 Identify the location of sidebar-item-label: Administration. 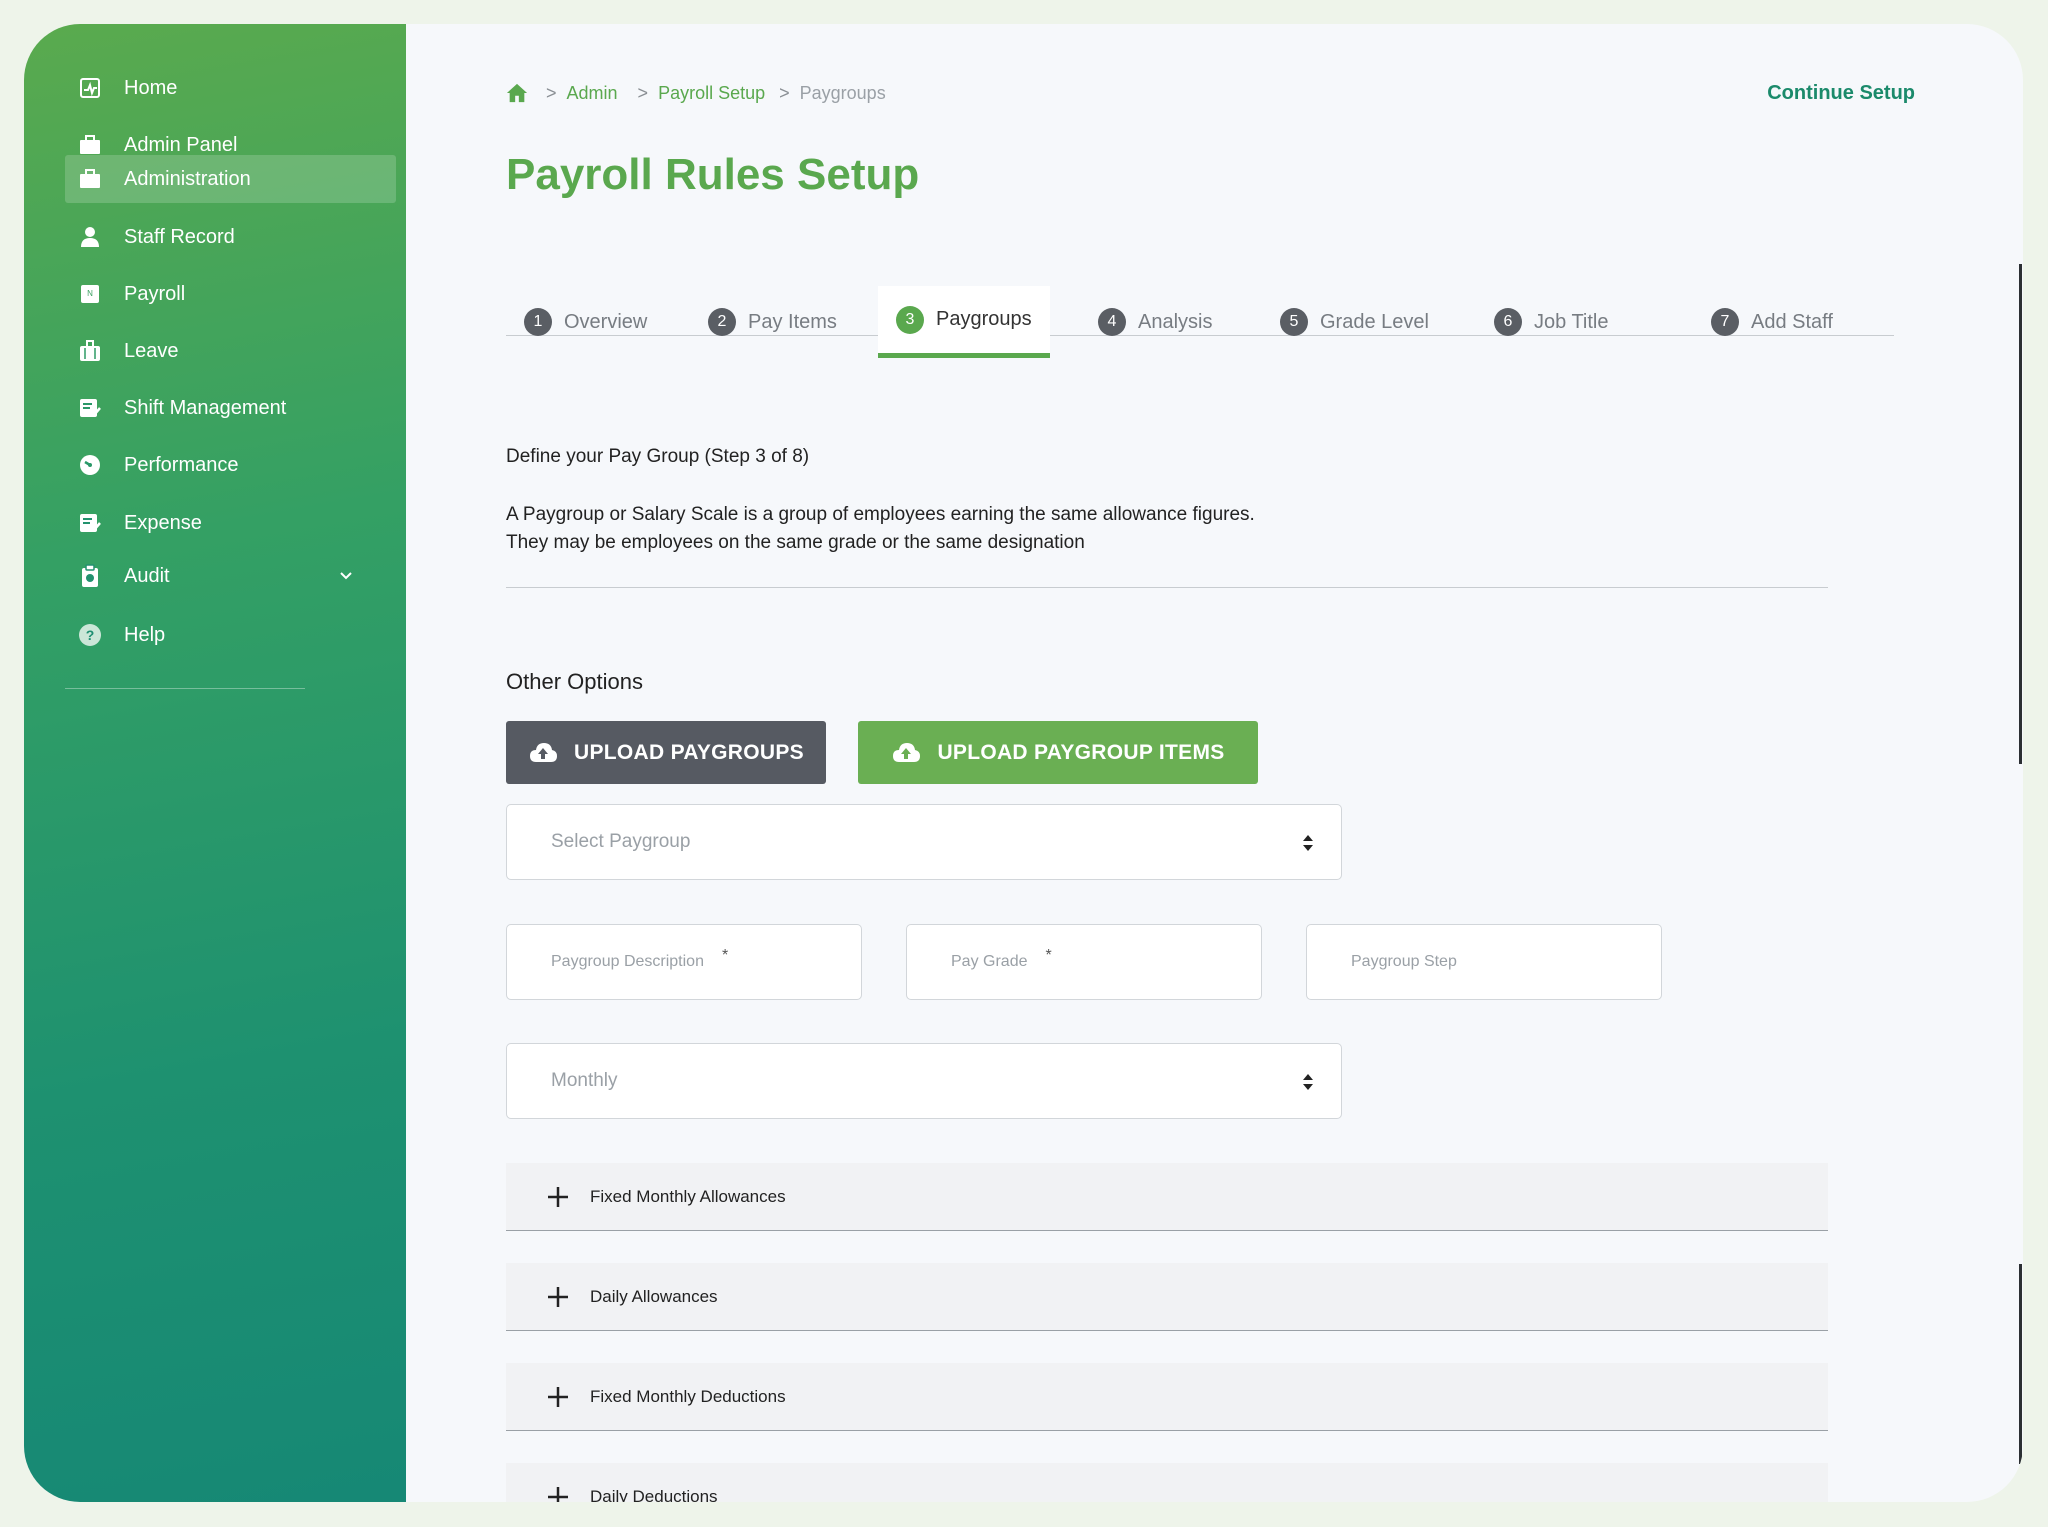
(187, 178).